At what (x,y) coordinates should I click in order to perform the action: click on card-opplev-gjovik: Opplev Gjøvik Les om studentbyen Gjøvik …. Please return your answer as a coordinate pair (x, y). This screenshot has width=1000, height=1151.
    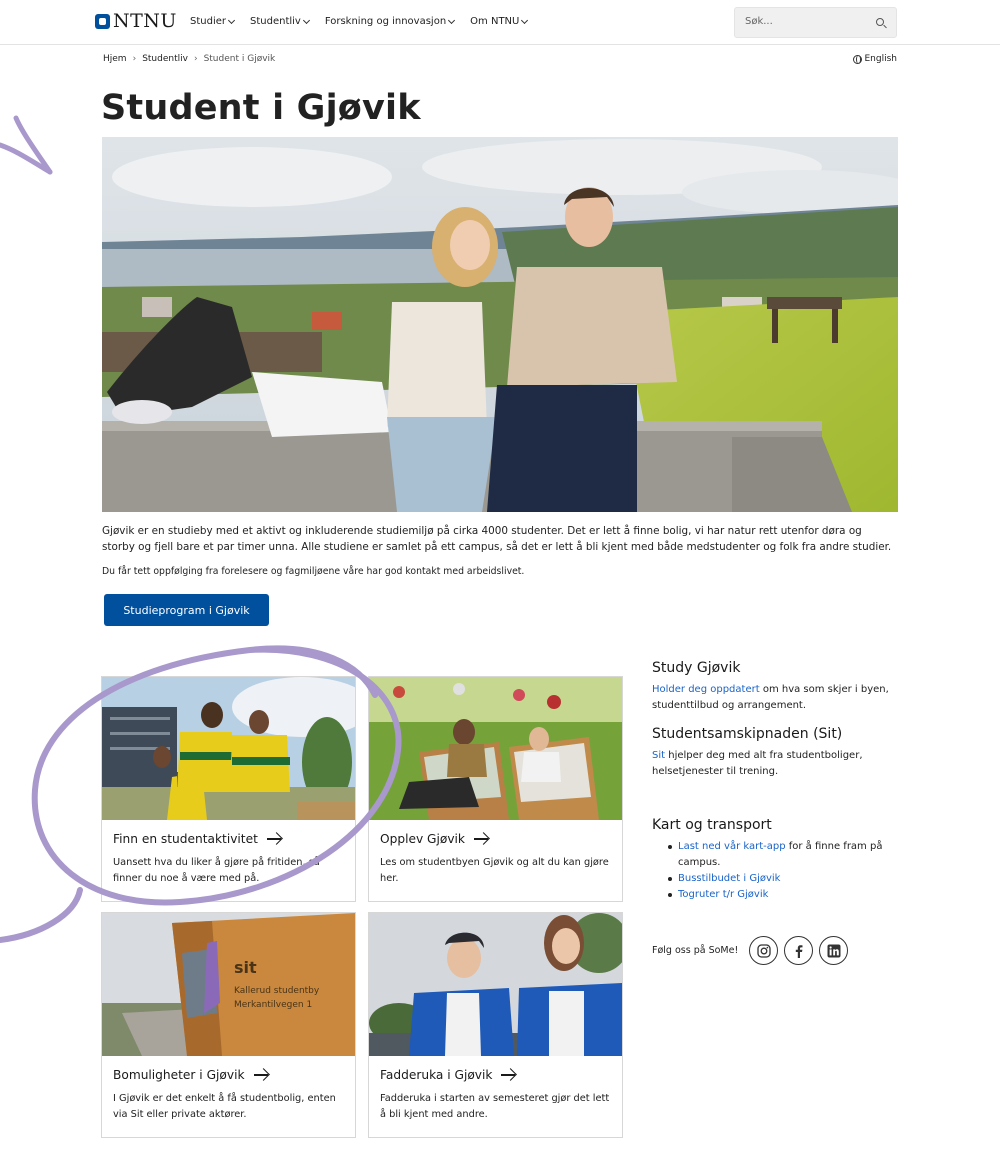
    Looking at the image, I should click on (495, 789).